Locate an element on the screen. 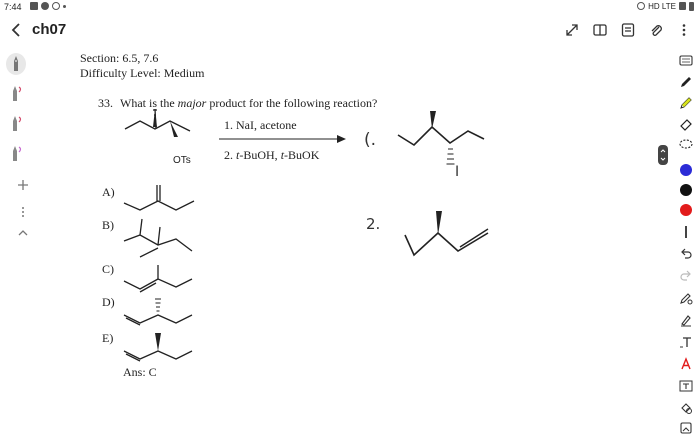  reactant-structure is located at coordinates (157, 122).